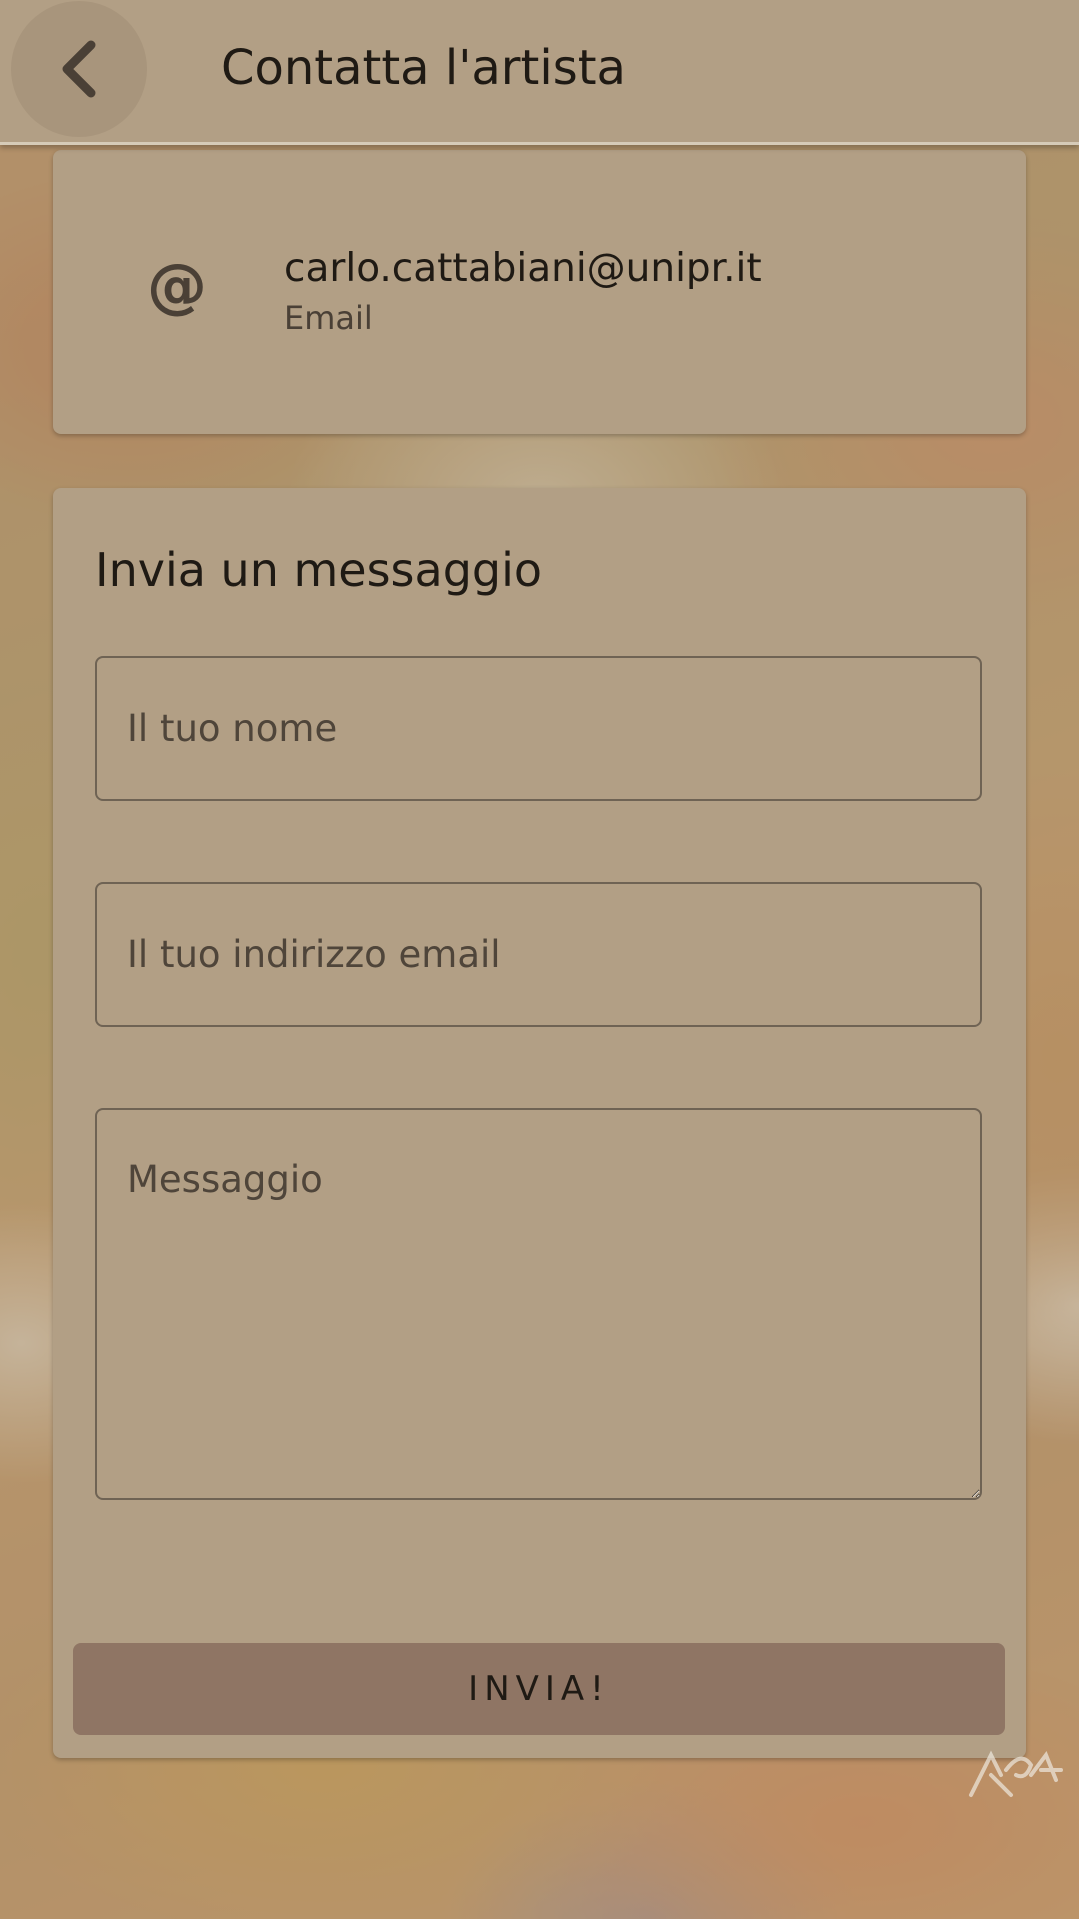 This screenshot has height=1919, width=1079. Describe the element at coordinates (319, 570) in the screenshot. I see `form-title: Invia un messaggio` at that location.